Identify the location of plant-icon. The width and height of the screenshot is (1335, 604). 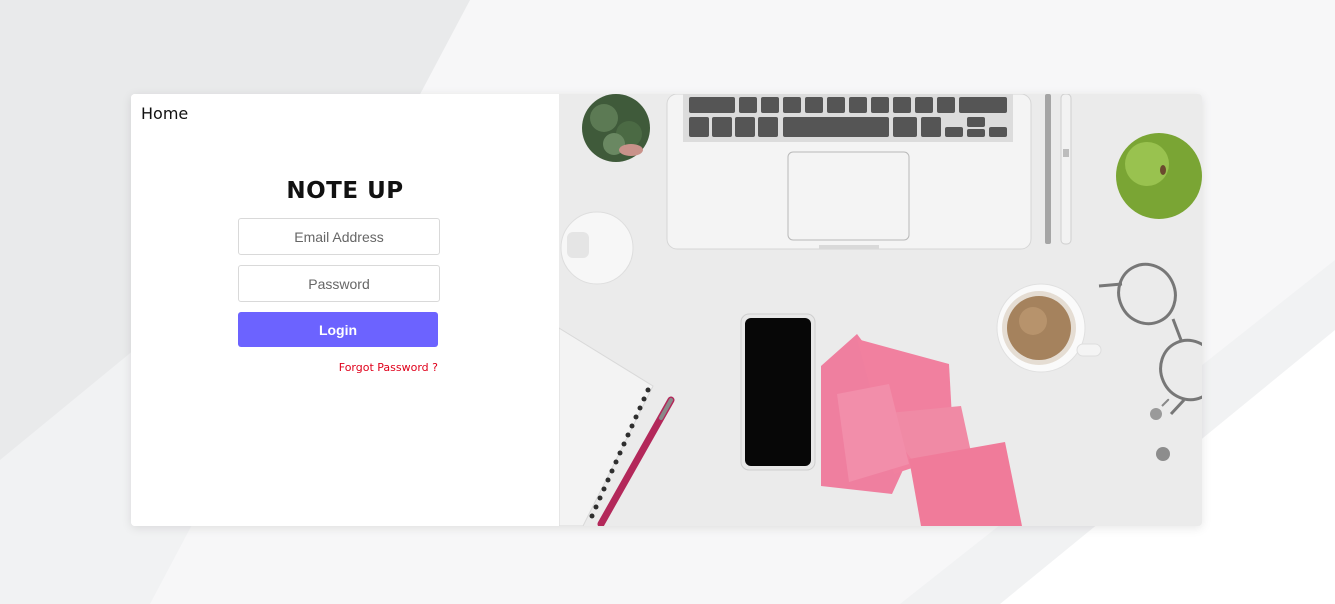
(616, 128).